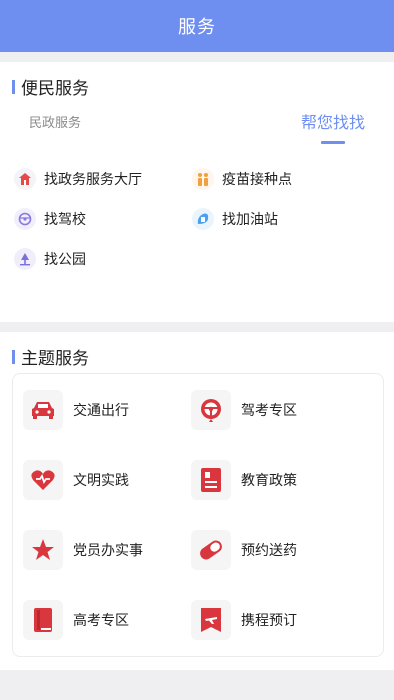 This screenshot has height=700, width=394. What do you see at coordinates (25, 219) in the screenshot?
I see `driving-school-icon` at bounding box center [25, 219].